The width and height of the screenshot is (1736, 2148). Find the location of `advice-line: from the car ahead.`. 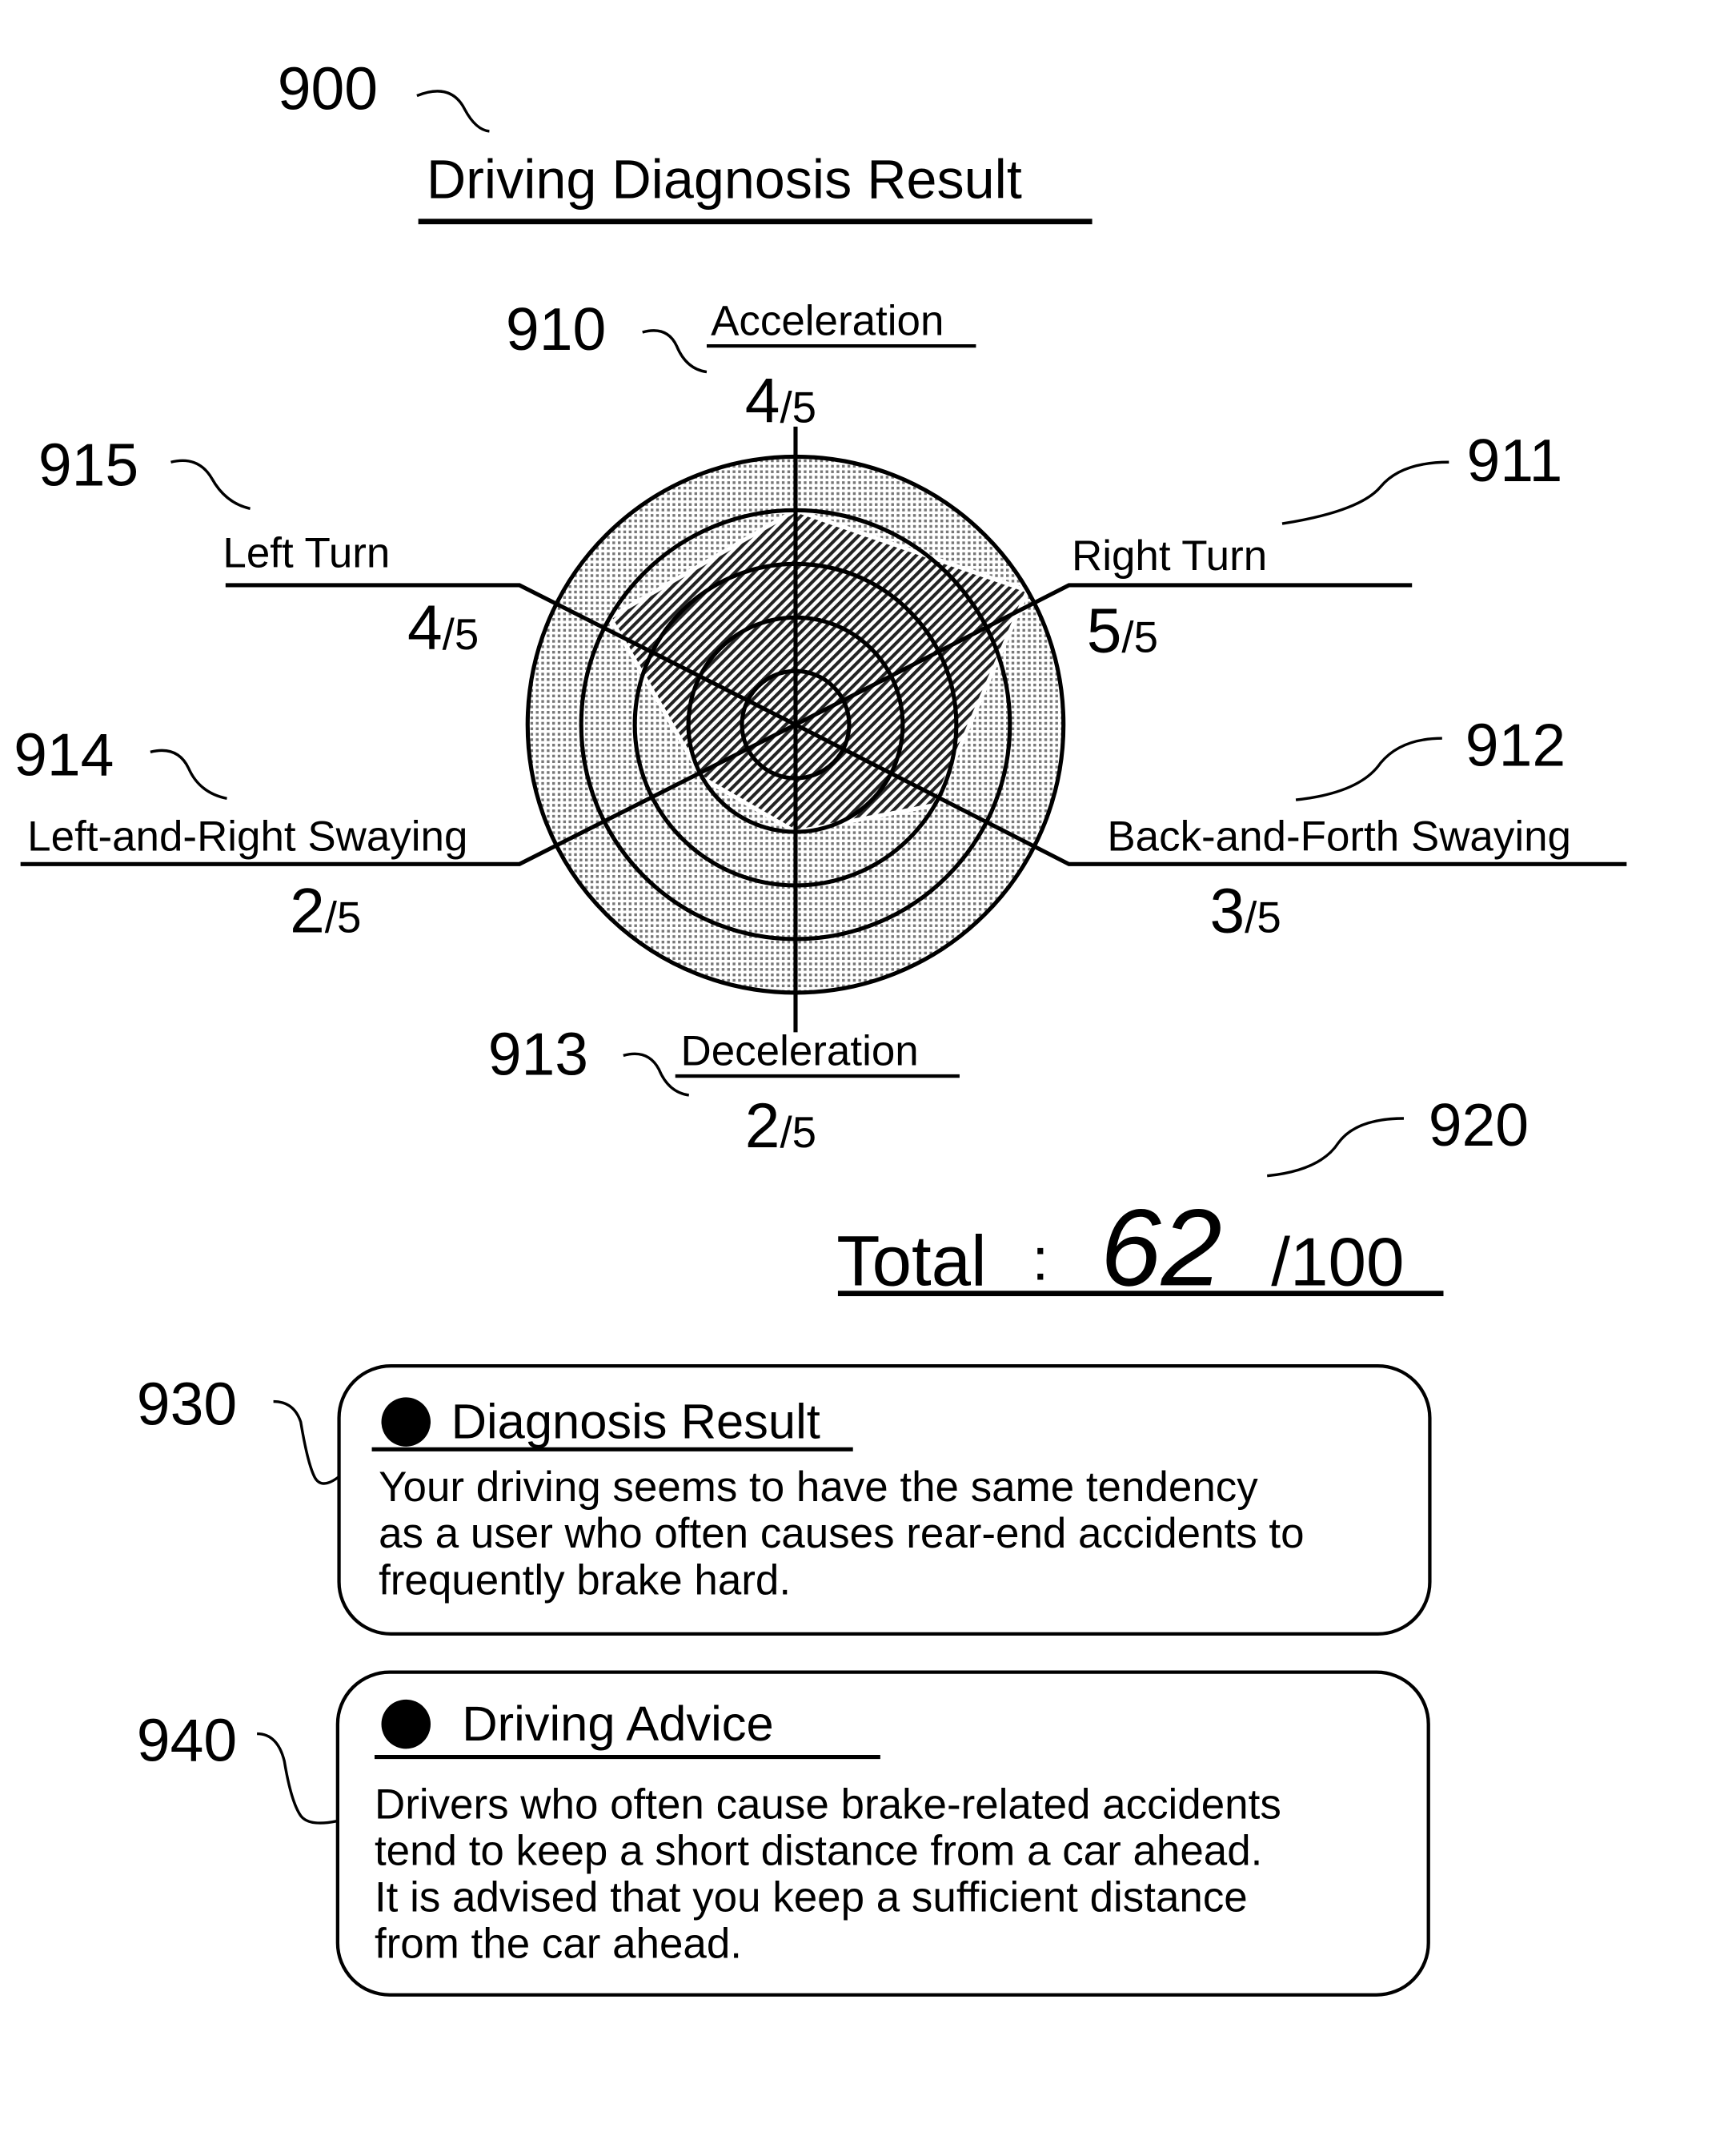

advice-line: from the car ahead. is located at coordinates (559, 1944).